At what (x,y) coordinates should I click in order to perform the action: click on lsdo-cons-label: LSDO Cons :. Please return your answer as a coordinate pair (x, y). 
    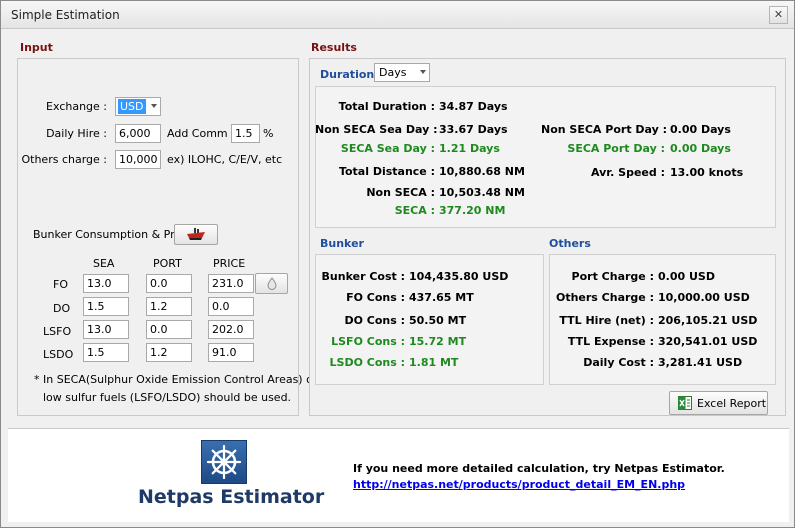
    Looking at the image, I should click on (367, 362).